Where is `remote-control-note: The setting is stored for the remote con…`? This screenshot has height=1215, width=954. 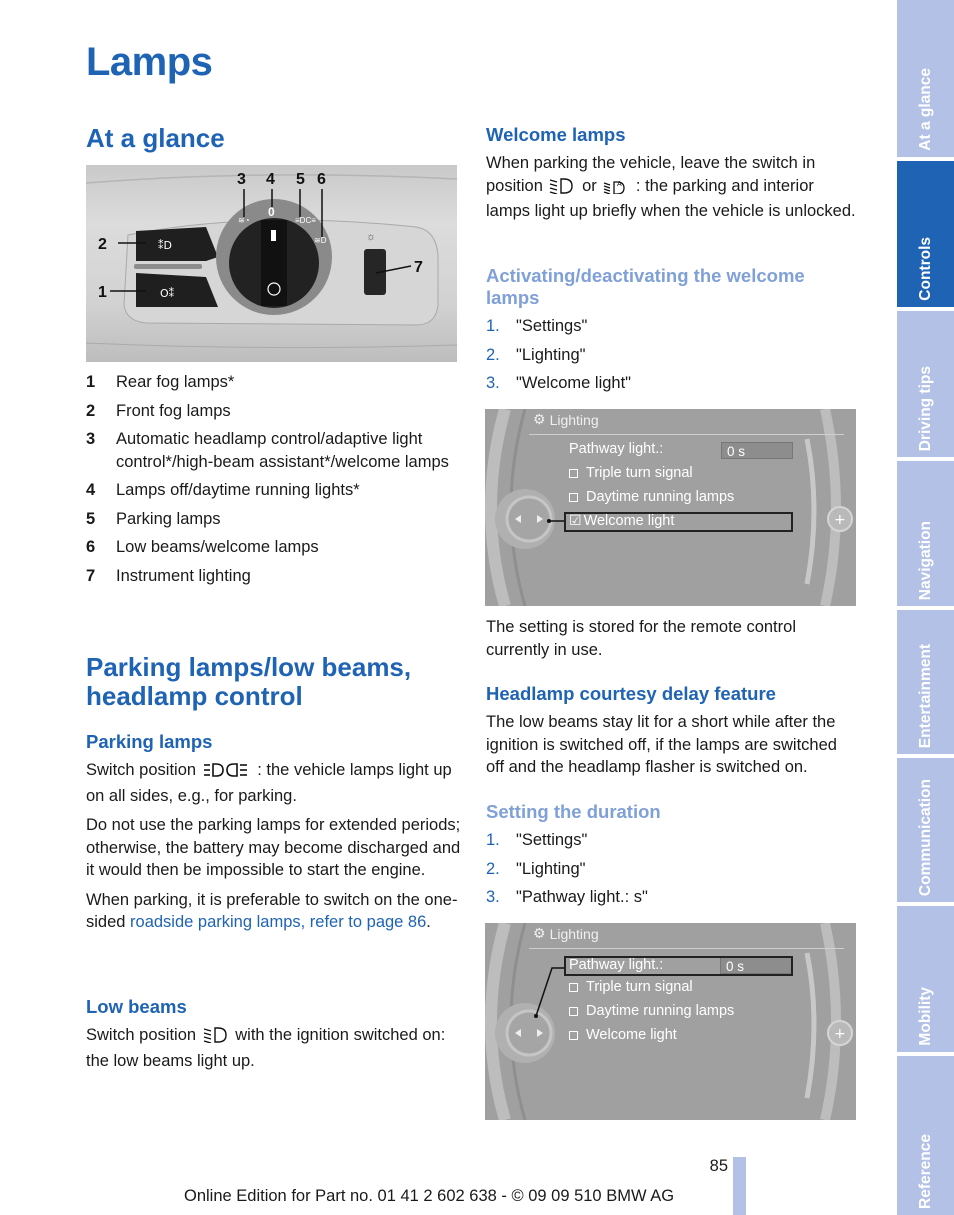
remote-control-note: The setting is stored for the remote con… is located at coordinates (641, 638).